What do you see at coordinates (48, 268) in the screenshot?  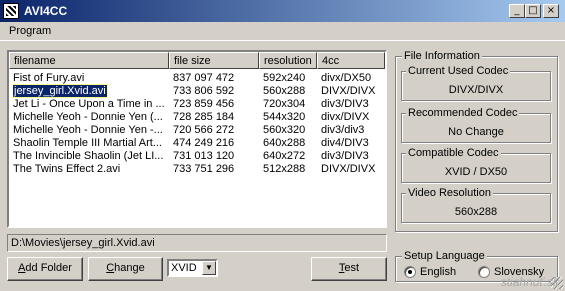 I see `add-folder-label: dd Folder` at bounding box center [48, 268].